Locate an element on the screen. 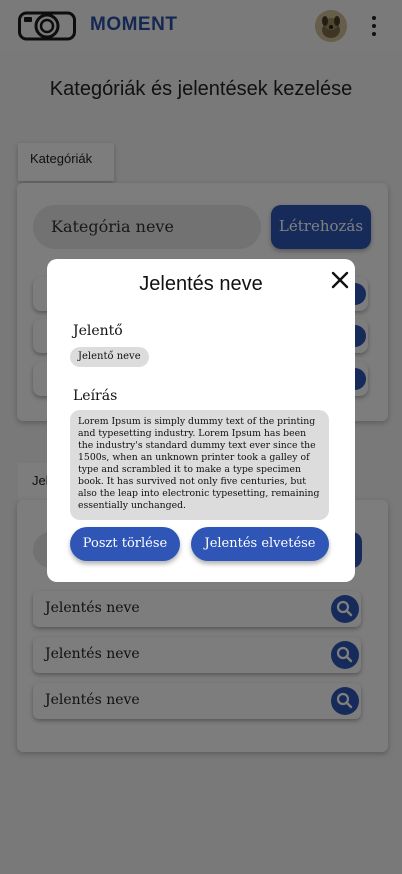 The height and width of the screenshot is (874, 402). description-label: Leírás is located at coordinates (95, 396).